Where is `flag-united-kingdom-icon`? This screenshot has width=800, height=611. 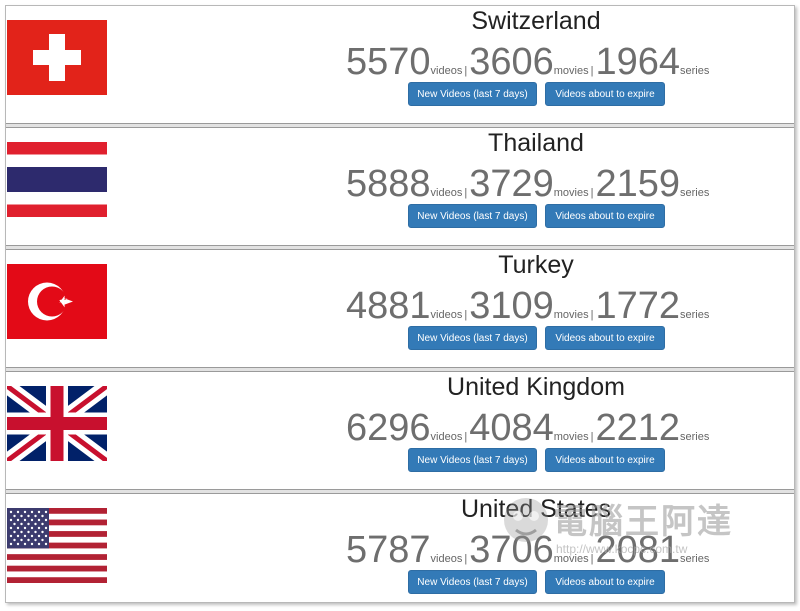 flag-united-kingdom-icon is located at coordinates (57, 423).